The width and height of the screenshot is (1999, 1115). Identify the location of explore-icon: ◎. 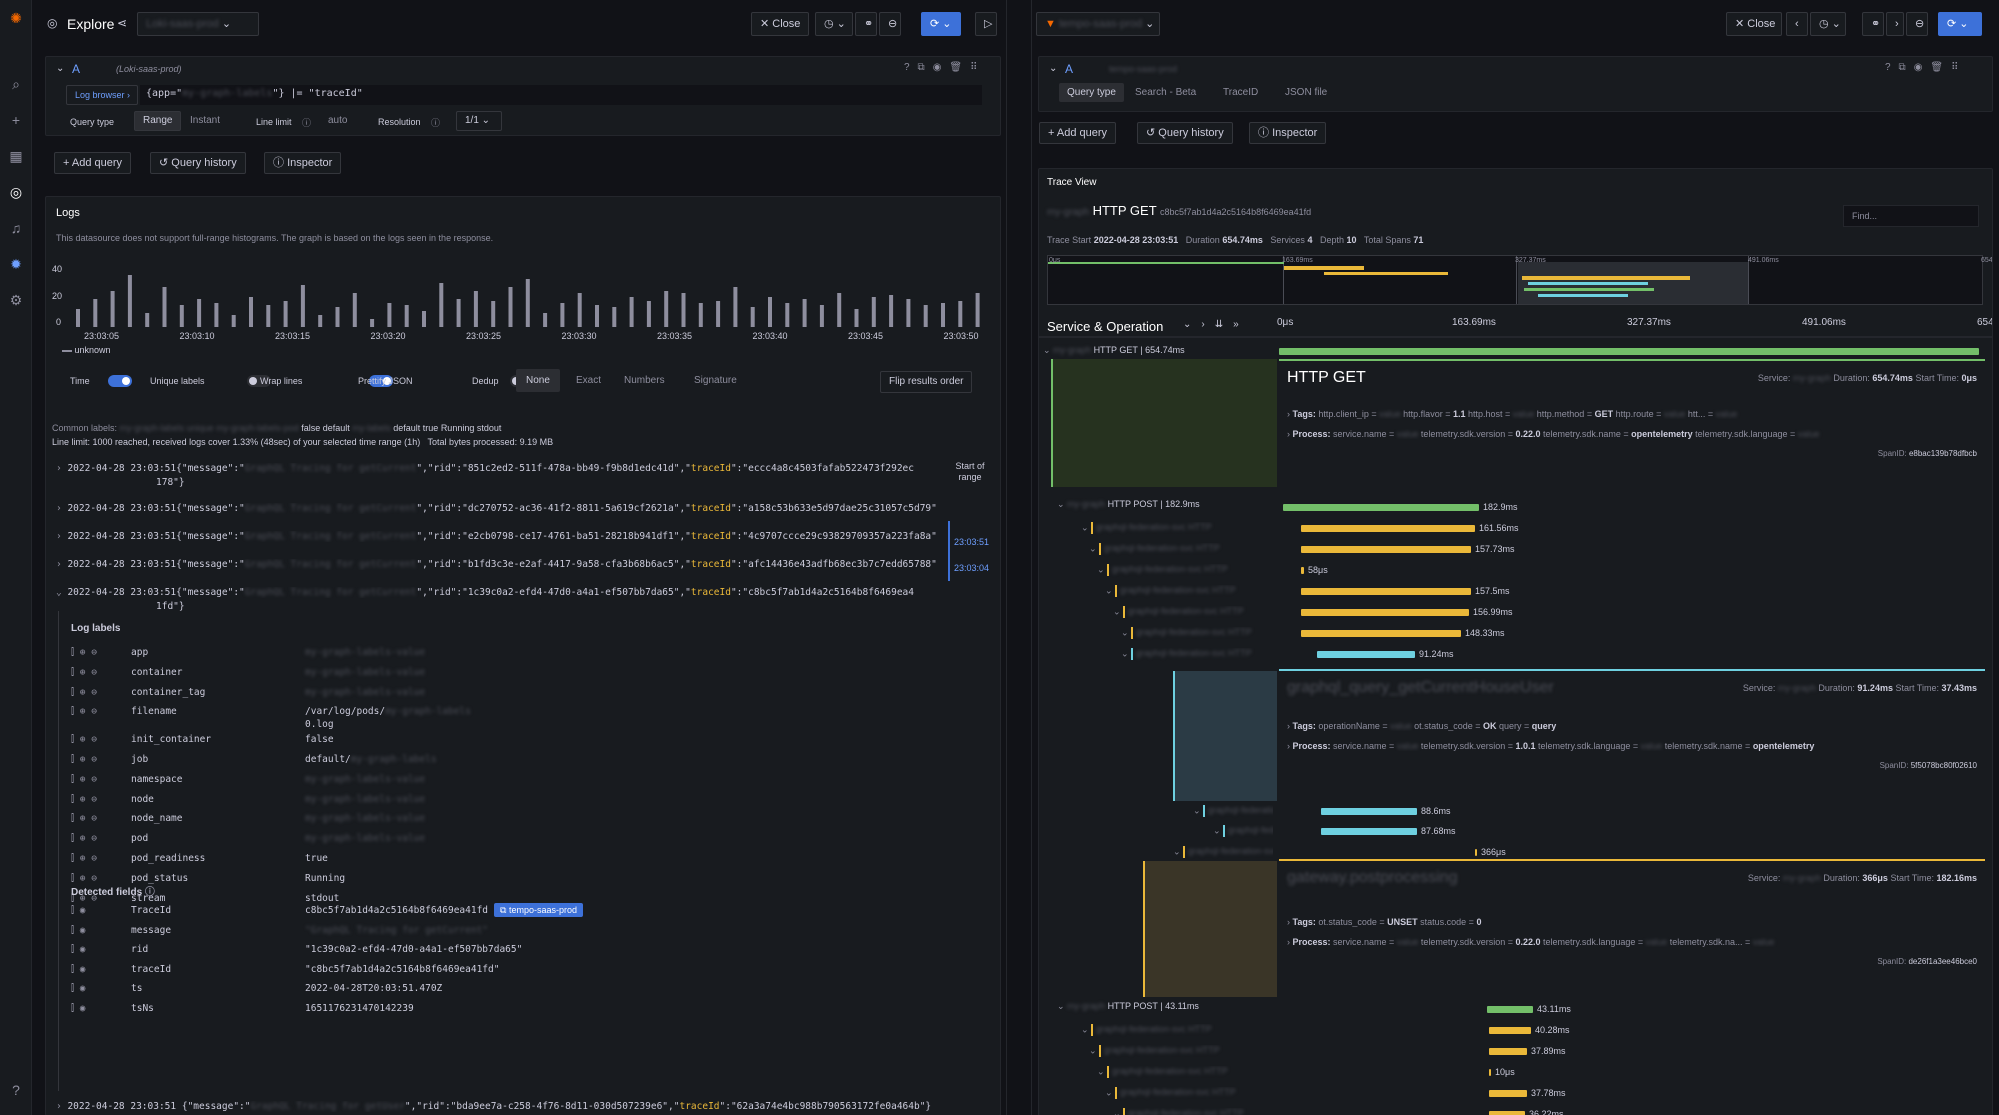
(16, 192).